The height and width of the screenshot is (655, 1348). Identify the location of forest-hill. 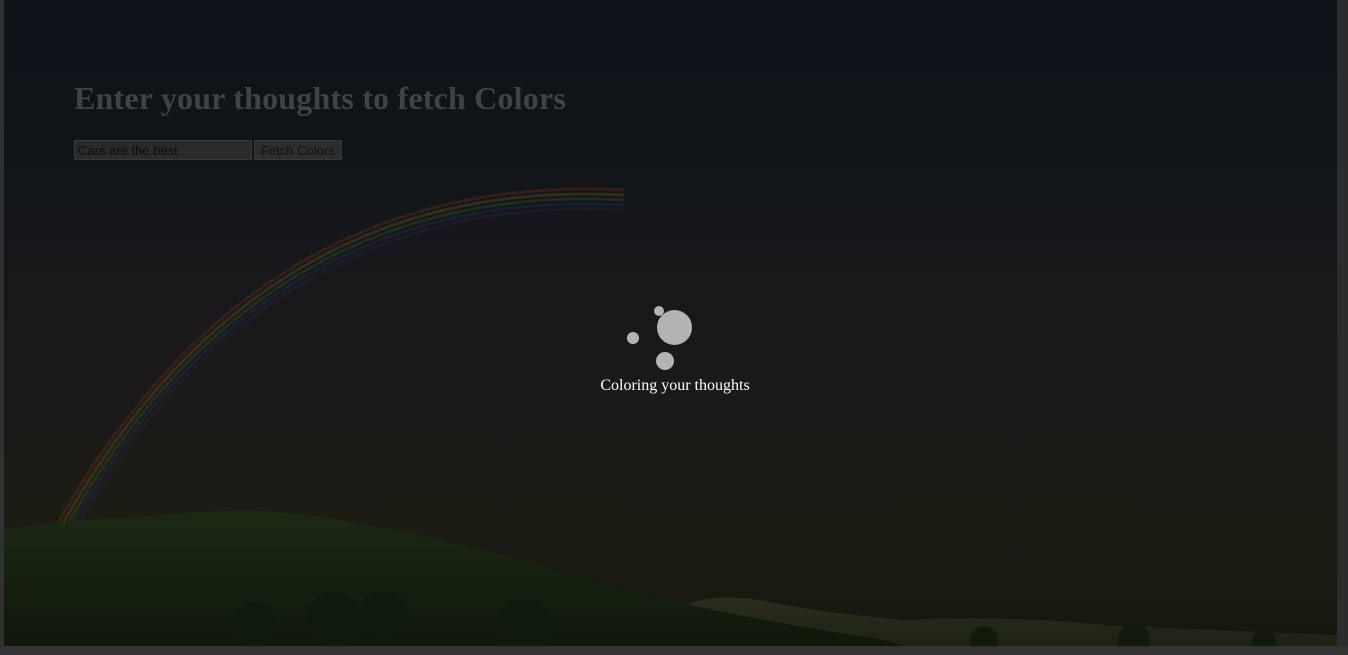
(454, 578).